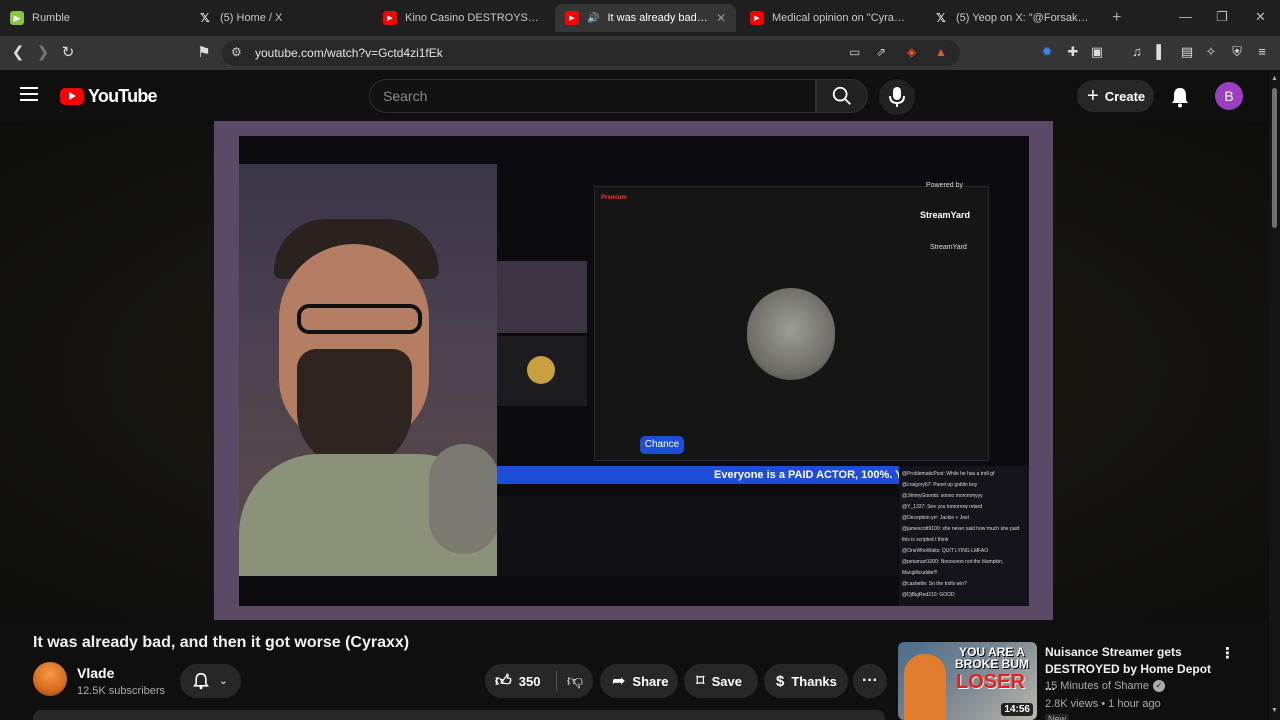 This screenshot has width=1280, height=720. I want to click on x-icon: 𝕏, so click(205, 18).